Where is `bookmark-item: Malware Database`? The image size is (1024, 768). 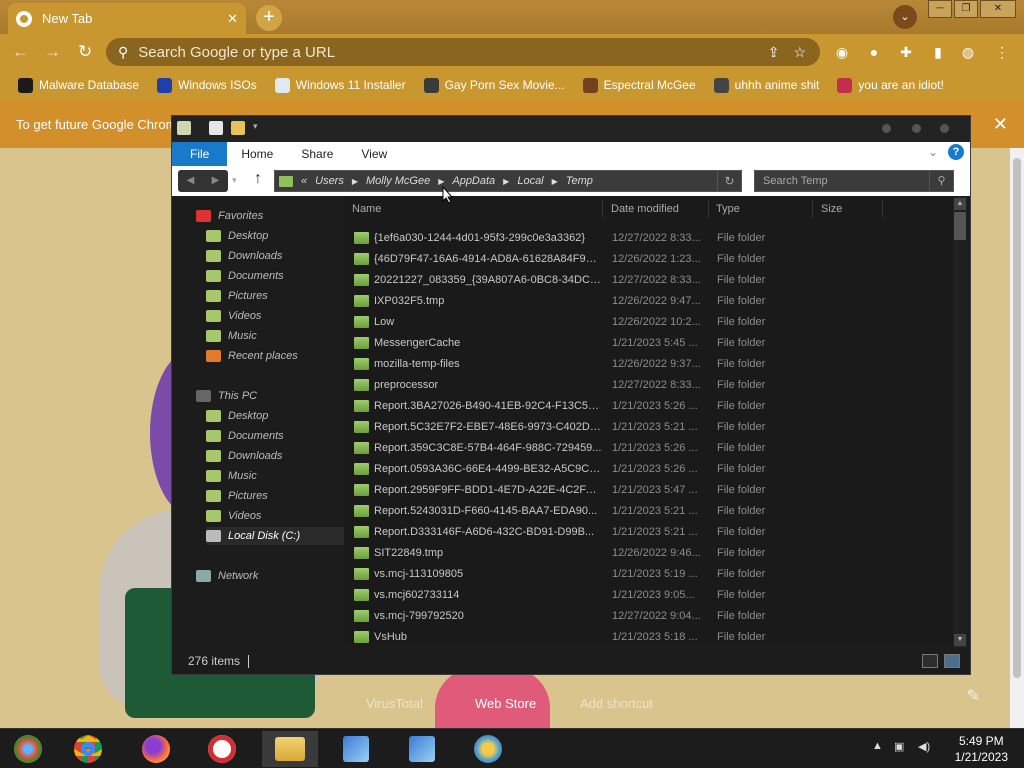
bookmark-item: Malware Database is located at coordinates (78, 85).